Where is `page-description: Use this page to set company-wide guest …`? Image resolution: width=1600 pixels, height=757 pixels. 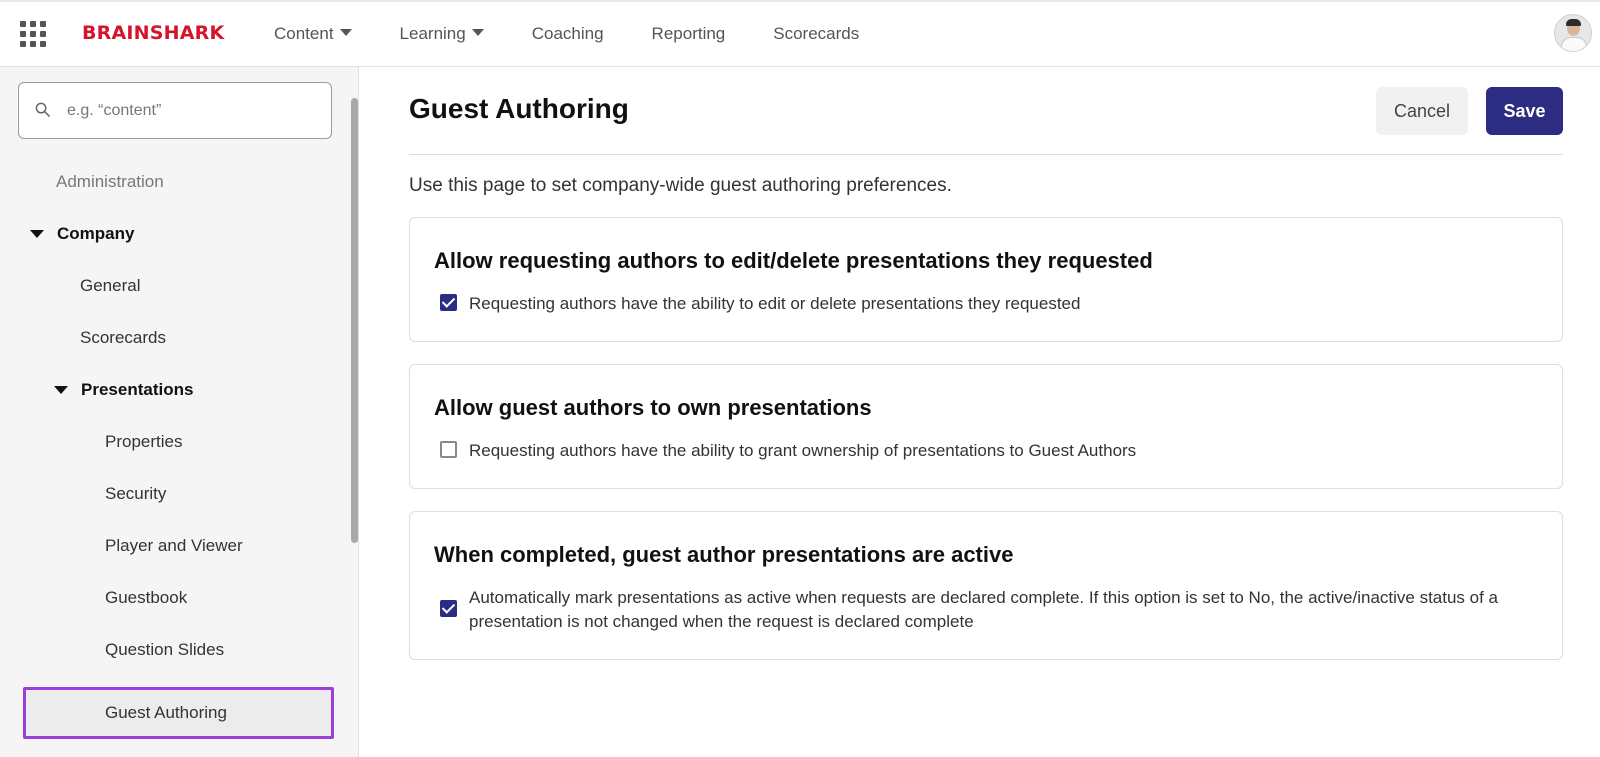 page-description: Use this page to set company-wide guest … is located at coordinates (680, 185).